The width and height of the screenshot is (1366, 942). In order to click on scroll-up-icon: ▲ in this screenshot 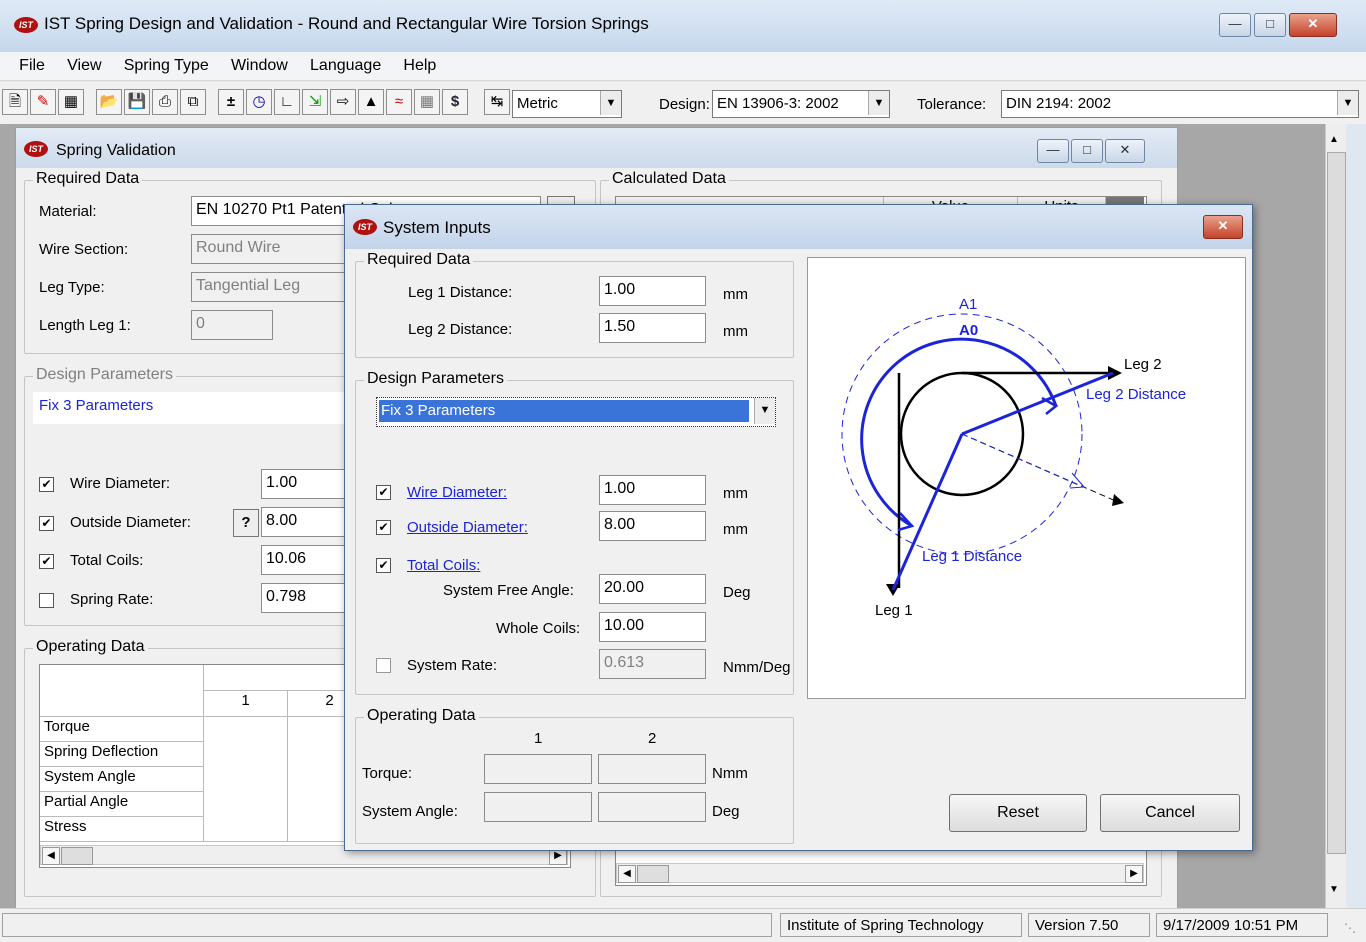, I will do `click(1334, 139)`.